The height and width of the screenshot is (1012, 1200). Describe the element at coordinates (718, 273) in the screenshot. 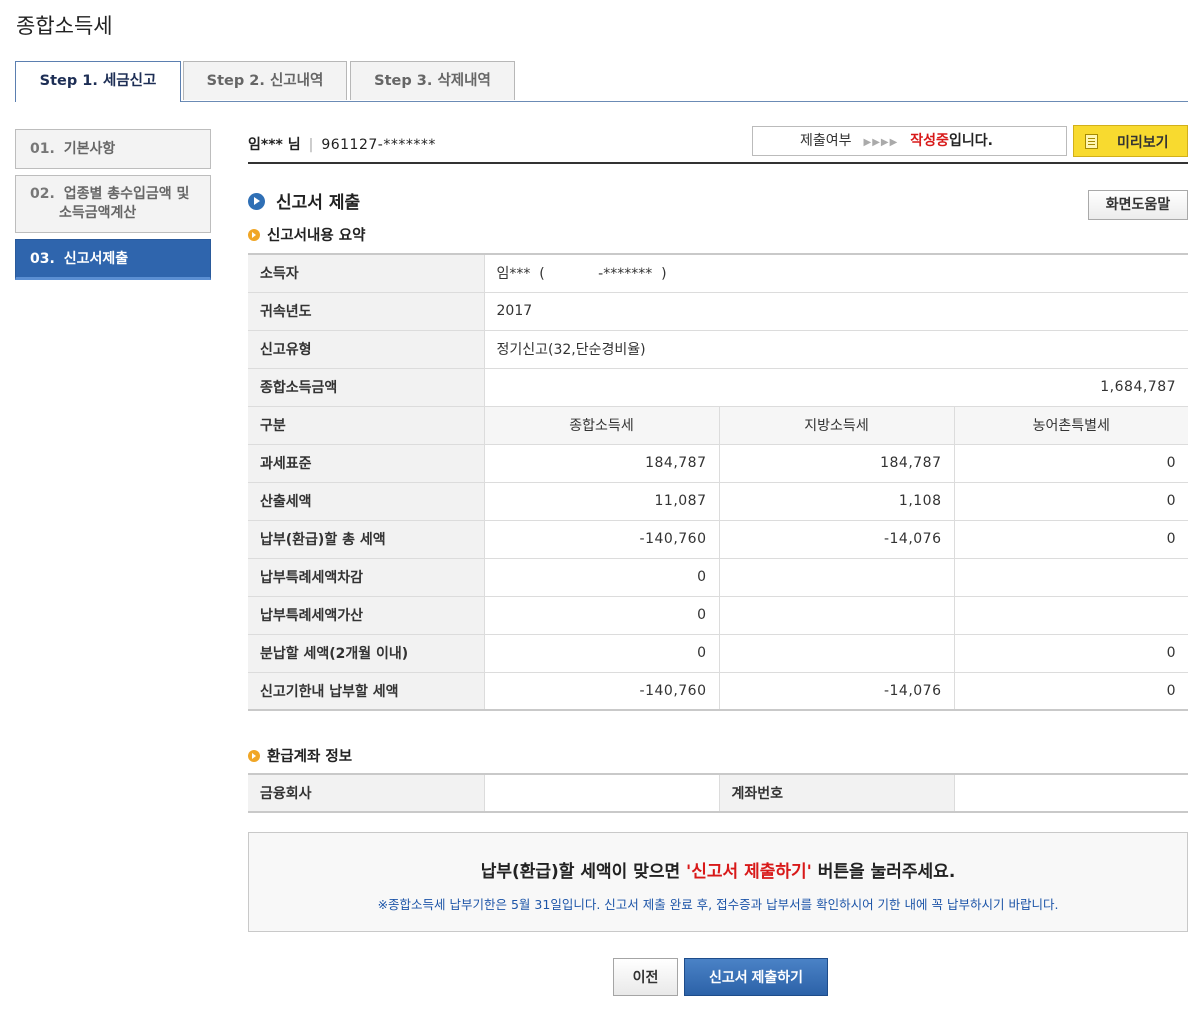

I see `table-row: 소득자 임*** ( -******* )` at that location.